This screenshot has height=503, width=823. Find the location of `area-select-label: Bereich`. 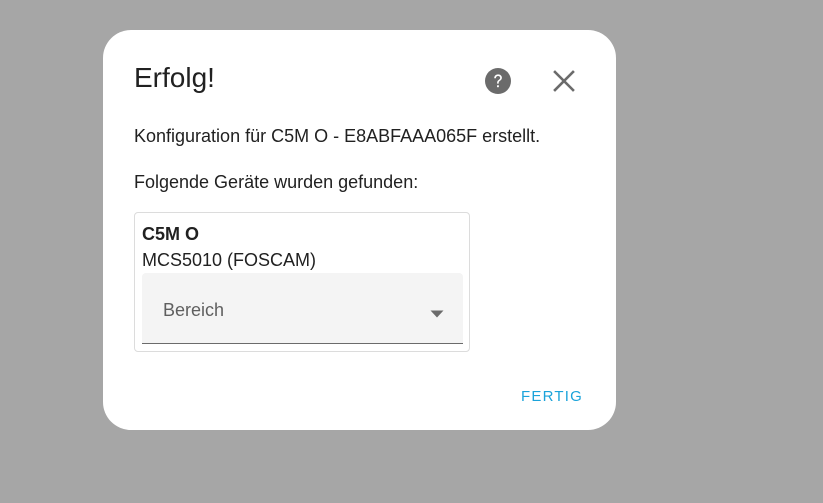

area-select-label: Bereich is located at coordinates (194, 310).